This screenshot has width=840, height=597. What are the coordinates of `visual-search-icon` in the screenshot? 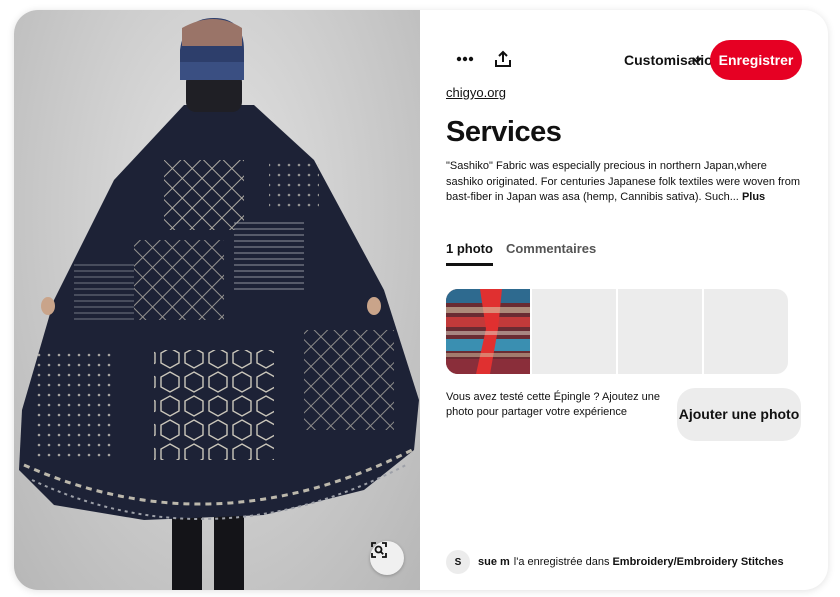 It's located at (387, 558).